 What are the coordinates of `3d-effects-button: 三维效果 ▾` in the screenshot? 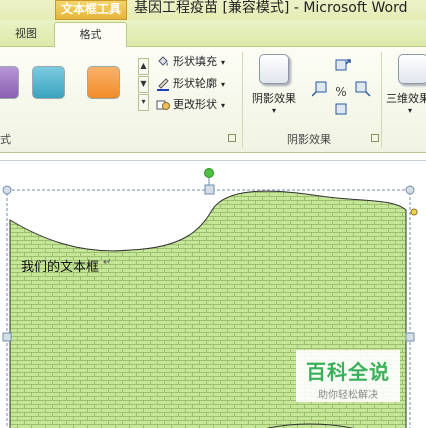 It's located at (406, 84).